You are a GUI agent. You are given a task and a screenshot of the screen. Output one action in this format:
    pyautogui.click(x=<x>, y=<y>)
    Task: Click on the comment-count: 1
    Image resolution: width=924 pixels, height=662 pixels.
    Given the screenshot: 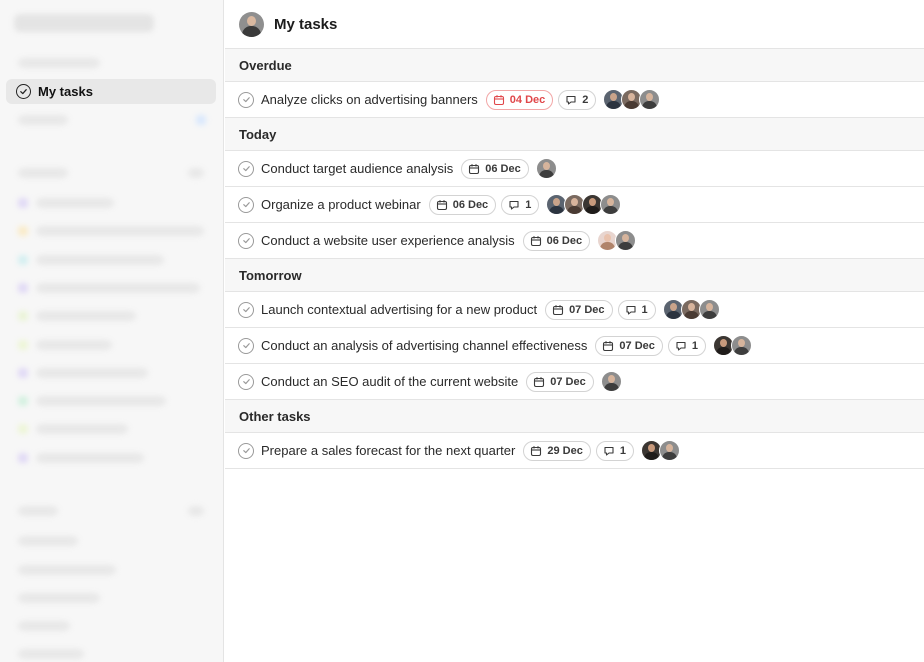 What is the action you would take?
    pyautogui.click(x=644, y=309)
    